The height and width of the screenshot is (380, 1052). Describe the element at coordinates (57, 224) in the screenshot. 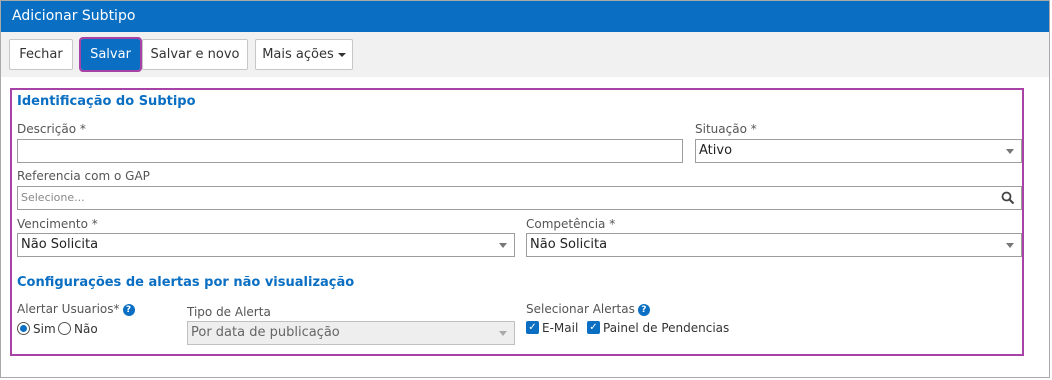

I see `due-label: Vencimento *` at that location.